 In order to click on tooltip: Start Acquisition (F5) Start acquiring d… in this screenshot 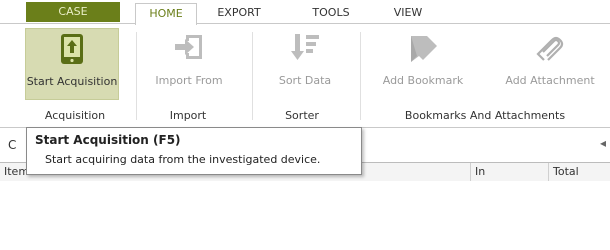, I will do `click(194, 151)`.